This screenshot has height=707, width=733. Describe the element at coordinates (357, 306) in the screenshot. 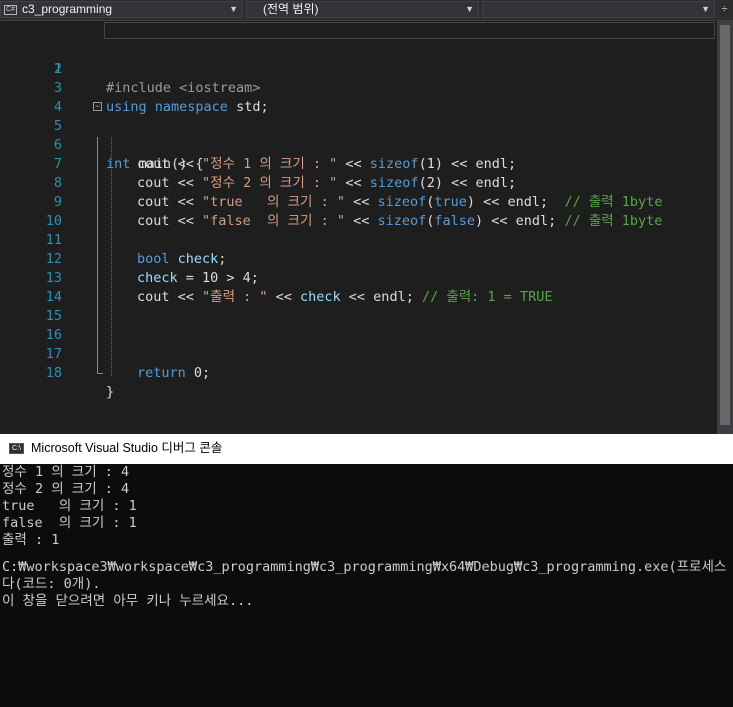

I see `code-line: 15` at that location.